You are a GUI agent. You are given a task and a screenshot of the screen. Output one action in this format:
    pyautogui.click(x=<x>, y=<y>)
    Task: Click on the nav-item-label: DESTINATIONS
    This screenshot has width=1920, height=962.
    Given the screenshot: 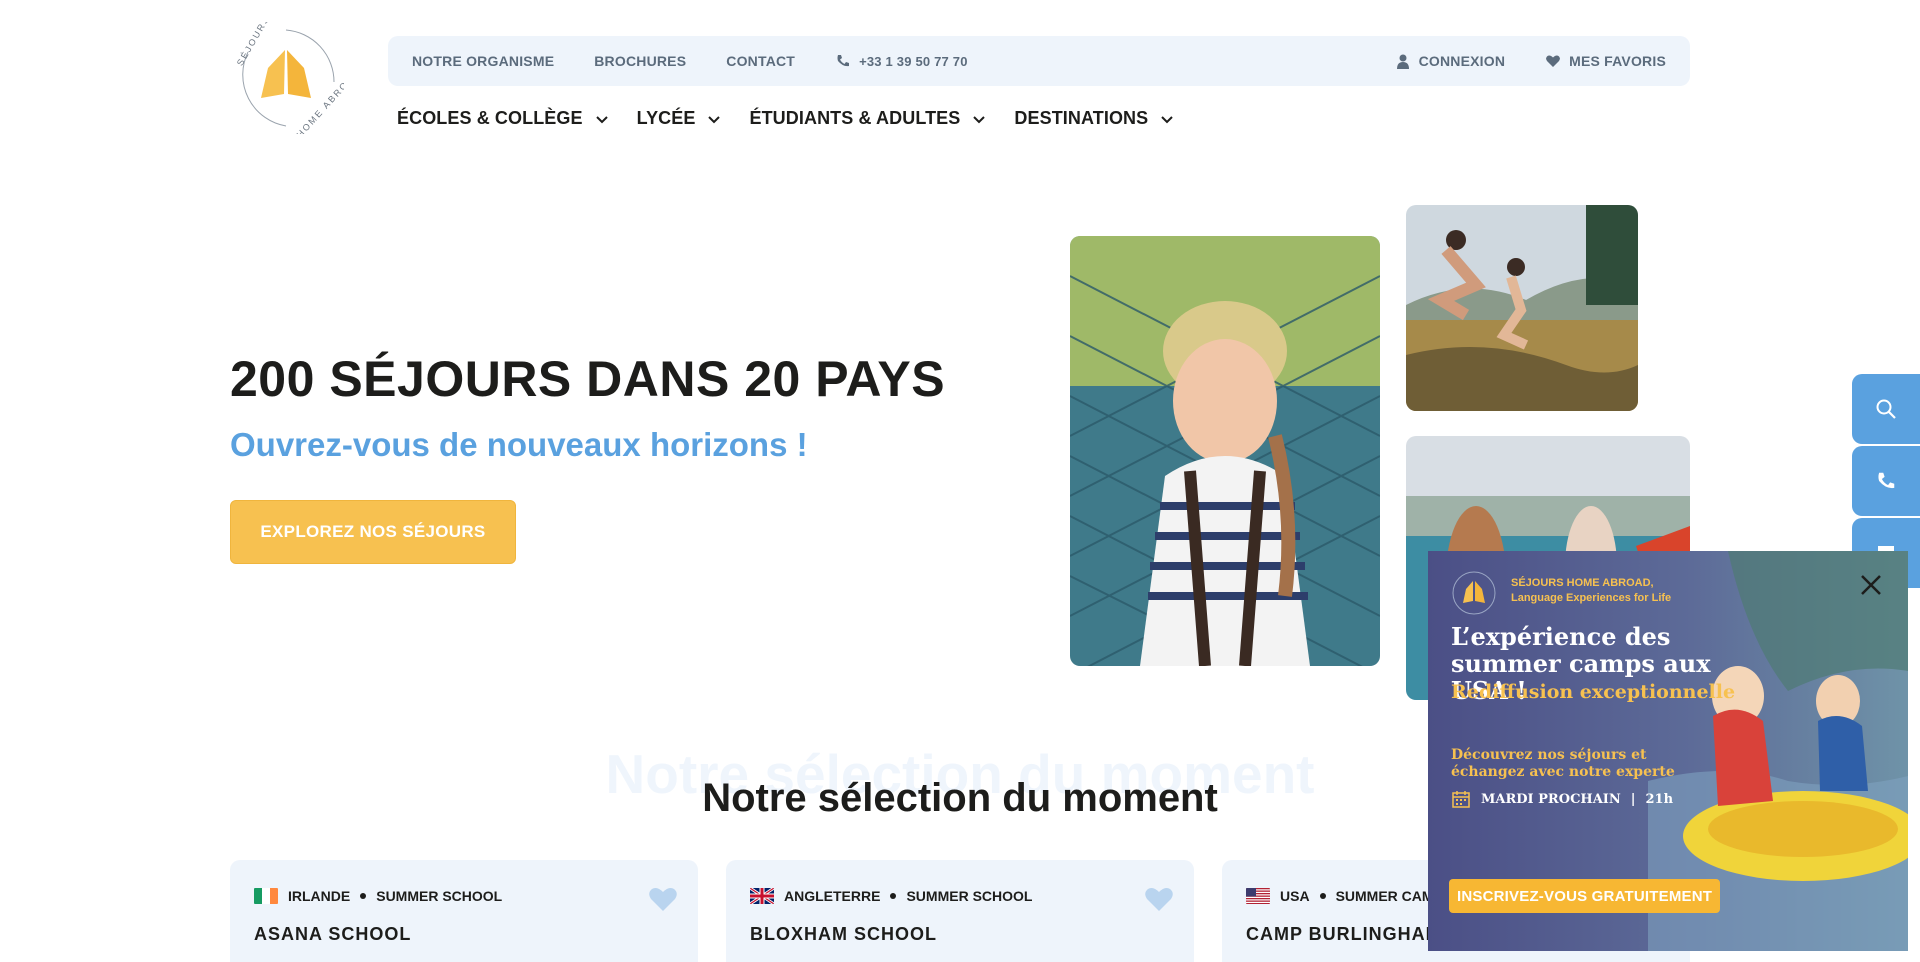 What is the action you would take?
    pyautogui.click(x=1081, y=118)
    